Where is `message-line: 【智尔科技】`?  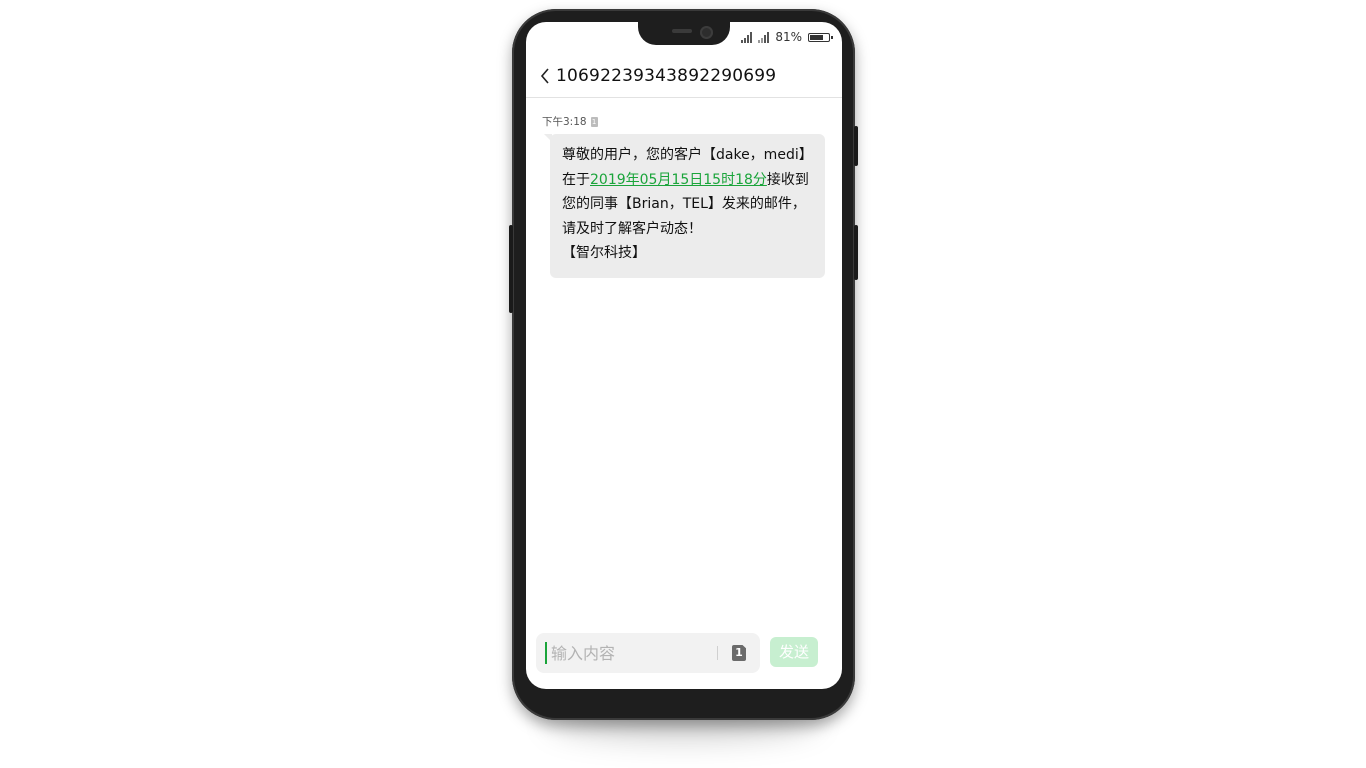 message-line: 【智尔科技】 is located at coordinates (689, 253).